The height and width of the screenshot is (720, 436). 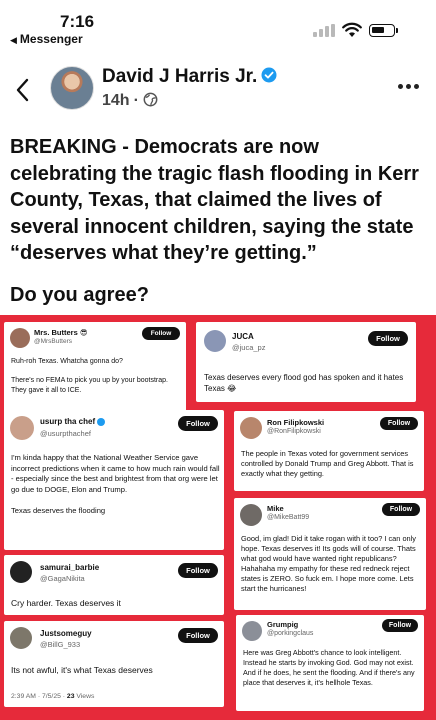 I want to click on tweet-name: Mrs. Butters 😎, so click(x=61, y=332).